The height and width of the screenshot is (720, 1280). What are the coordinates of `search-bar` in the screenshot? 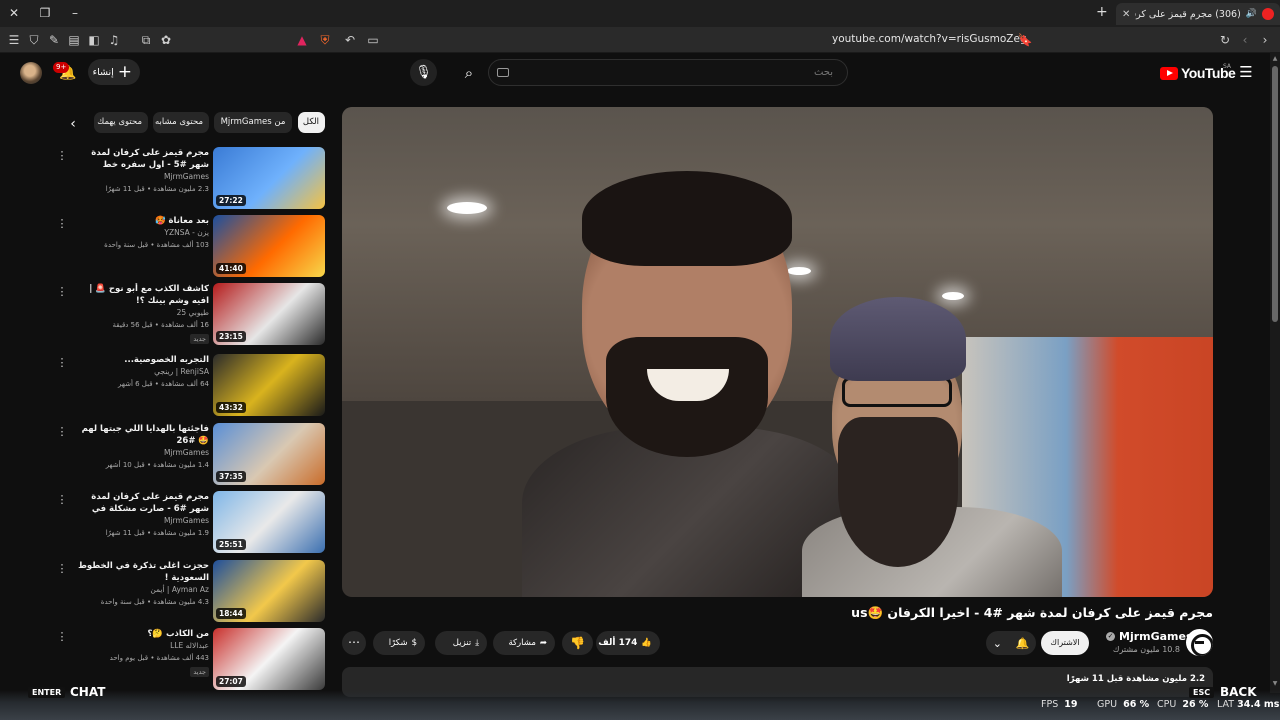 It's located at (668, 72).